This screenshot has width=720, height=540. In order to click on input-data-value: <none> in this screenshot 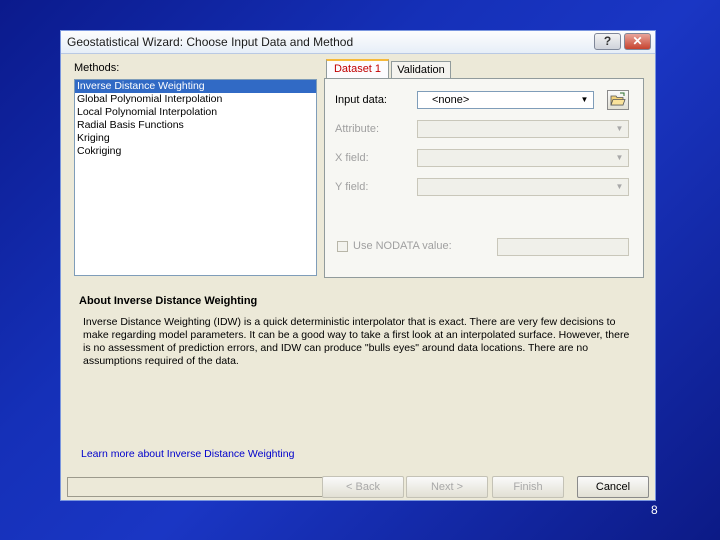, I will do `click(451, 100)`.